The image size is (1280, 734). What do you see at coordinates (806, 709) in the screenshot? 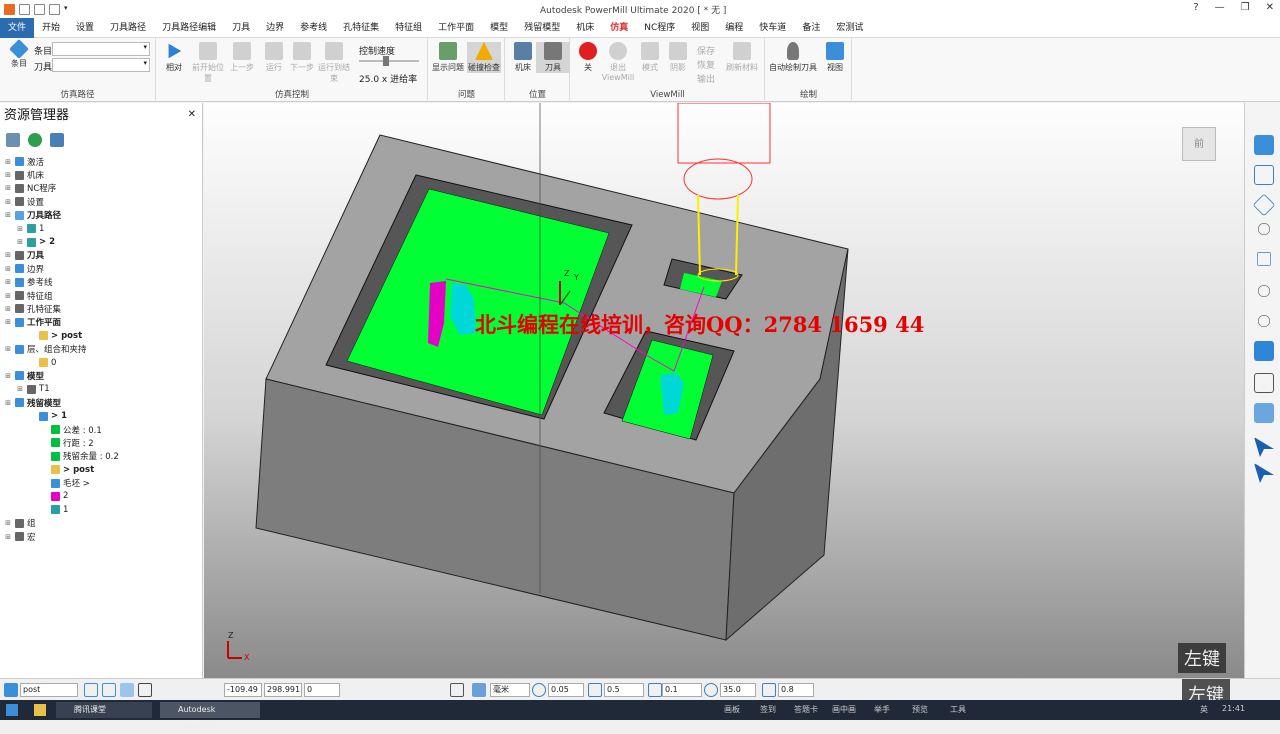
I see `tray-answer: 答题卡` at bounding box center [806, 709].